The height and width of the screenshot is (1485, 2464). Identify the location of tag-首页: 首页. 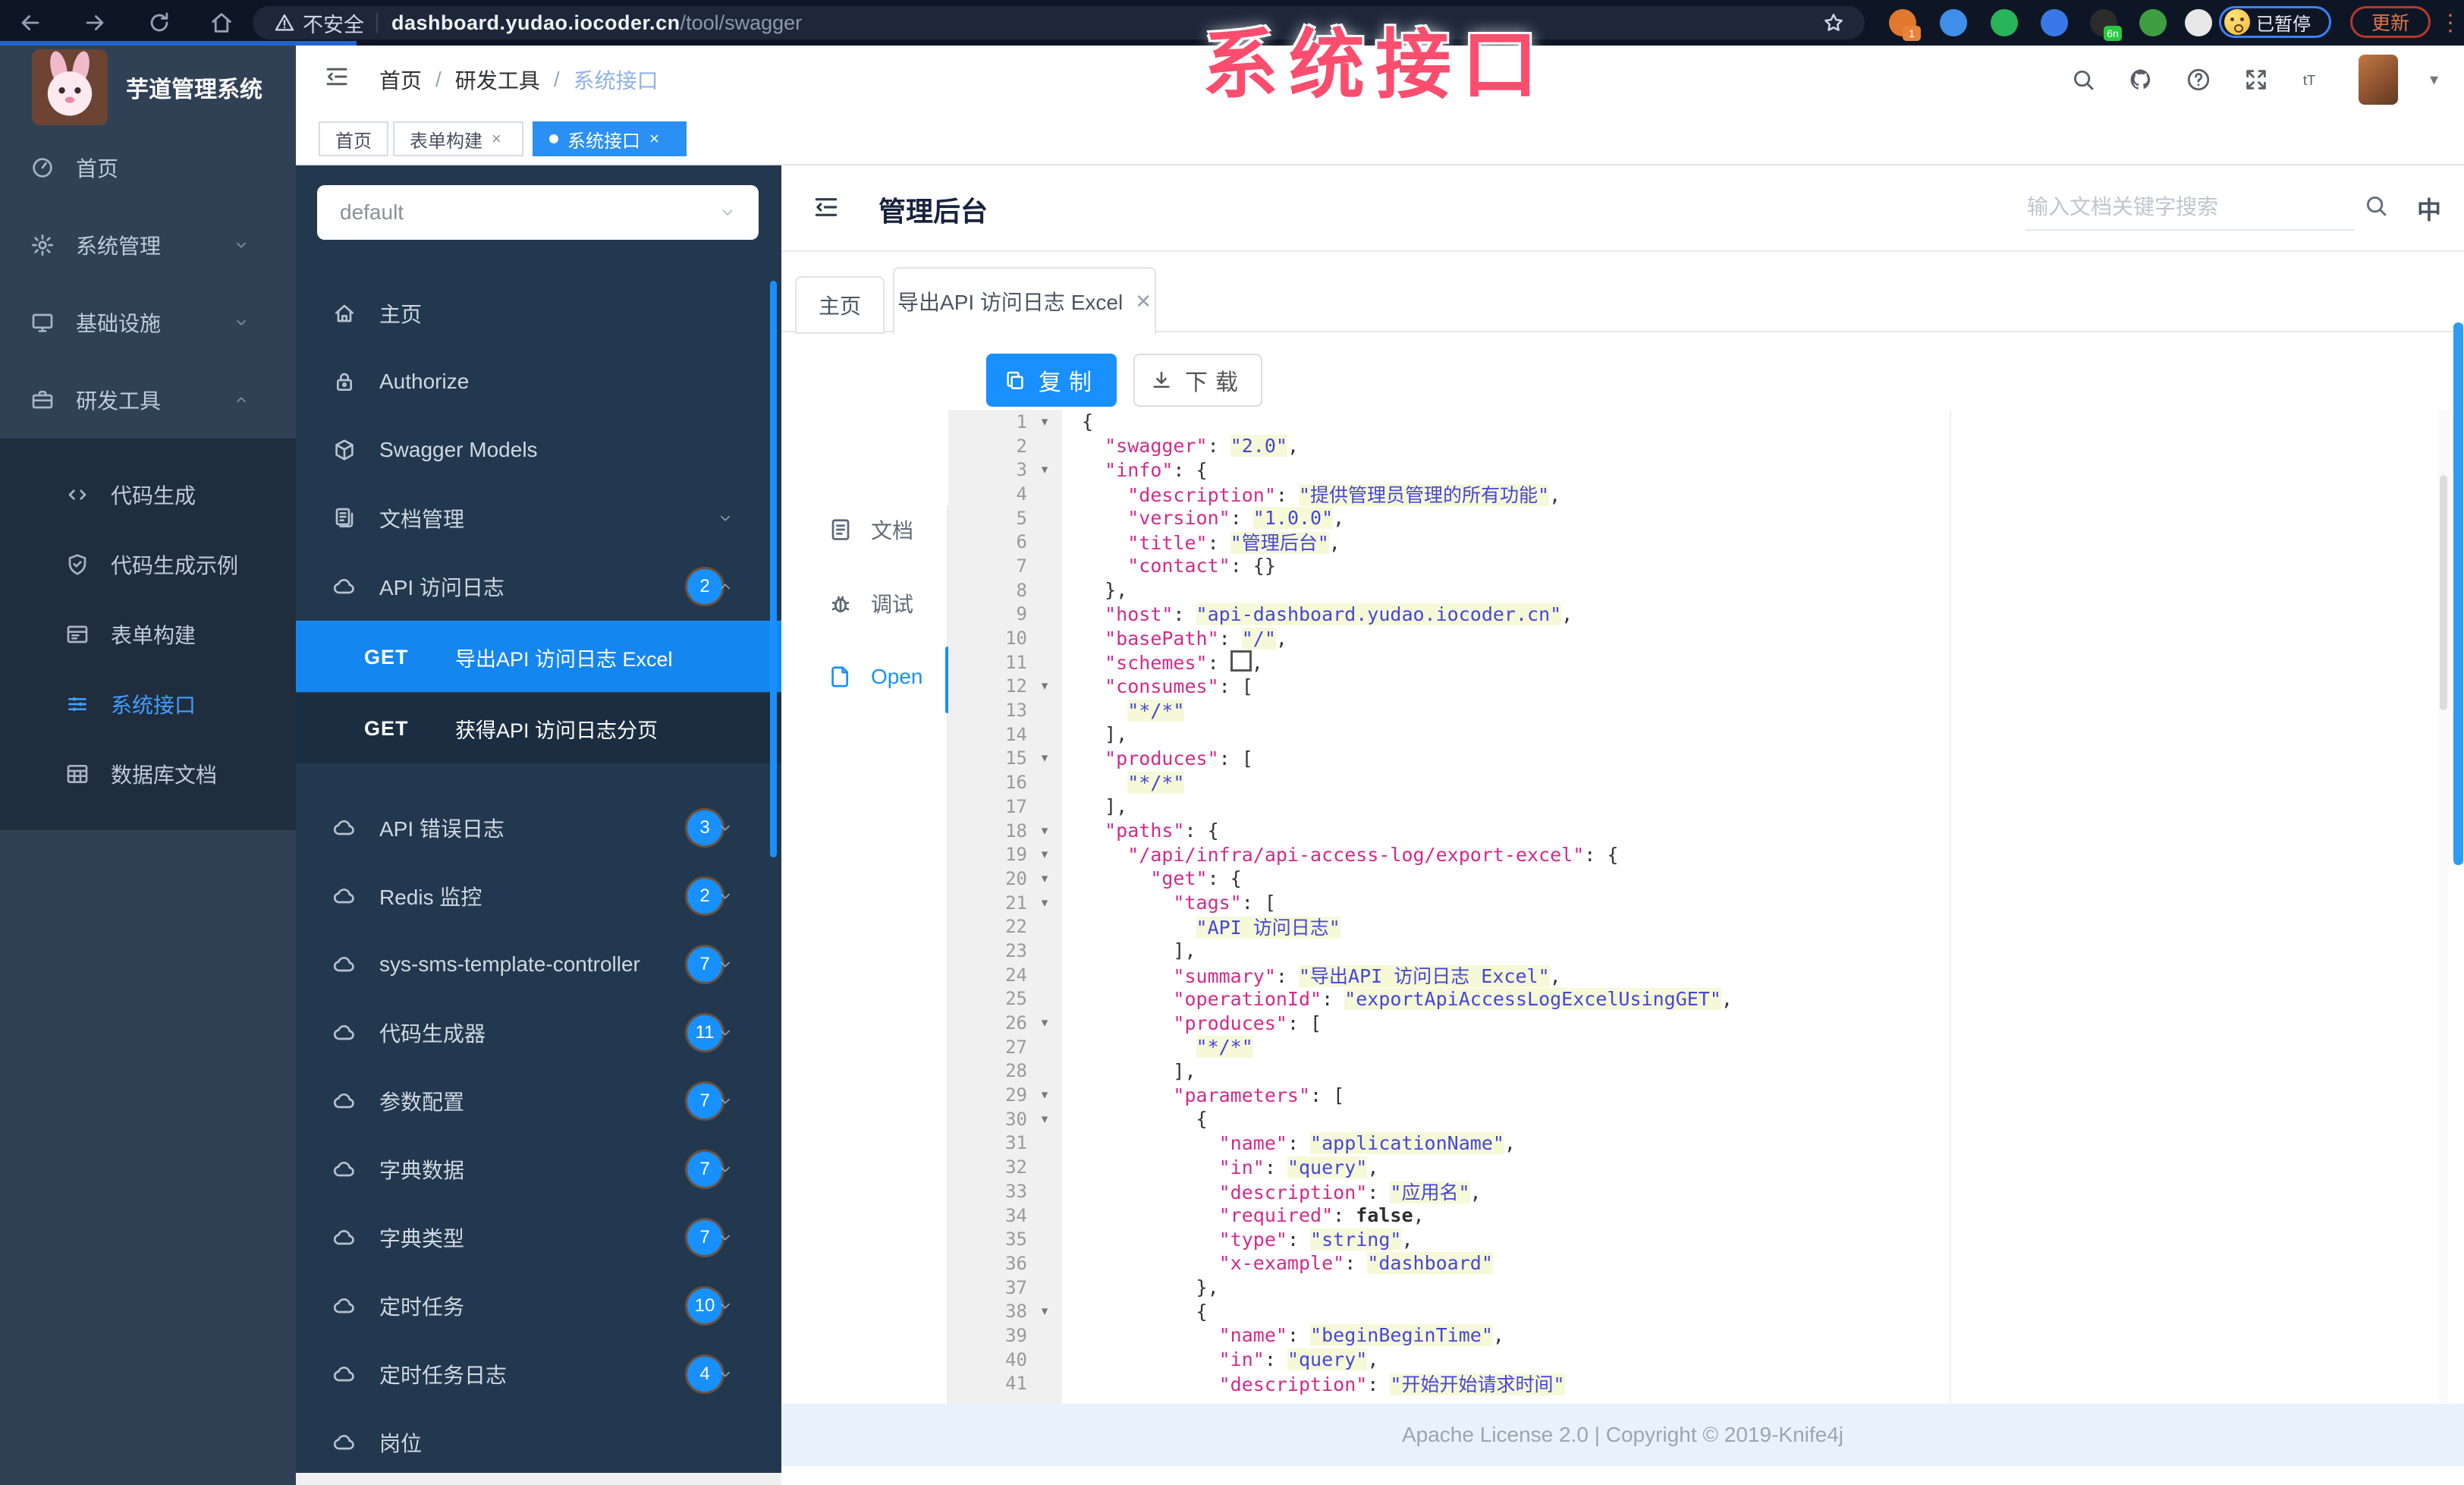
(353, 138).